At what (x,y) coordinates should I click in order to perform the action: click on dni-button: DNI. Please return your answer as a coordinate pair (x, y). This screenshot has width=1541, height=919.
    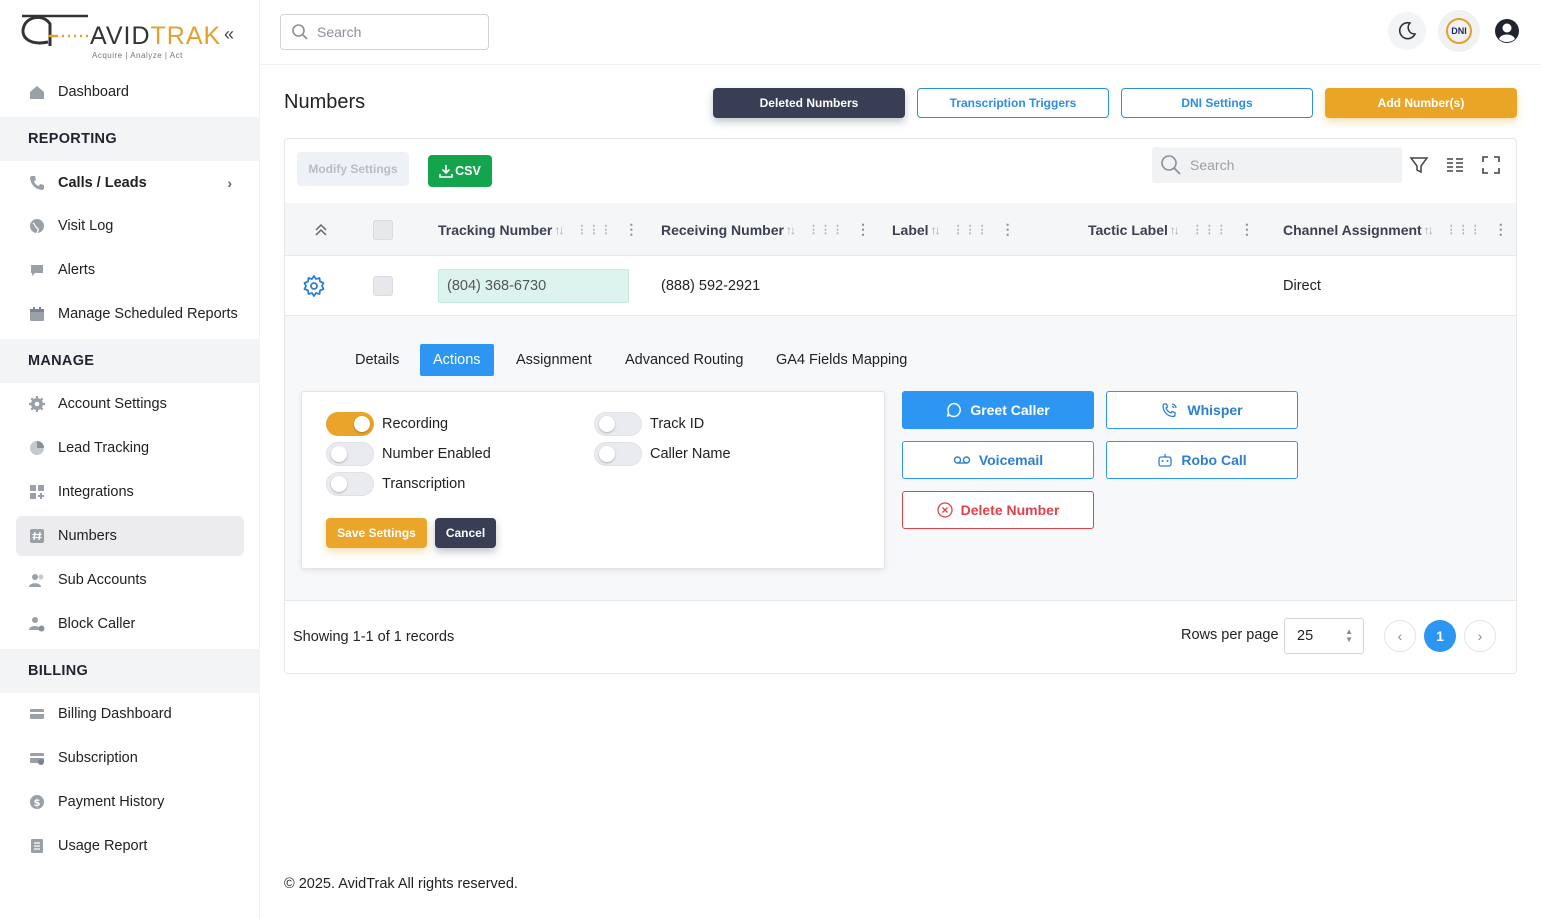
    Looking at the image, I should click on (1459, 31).